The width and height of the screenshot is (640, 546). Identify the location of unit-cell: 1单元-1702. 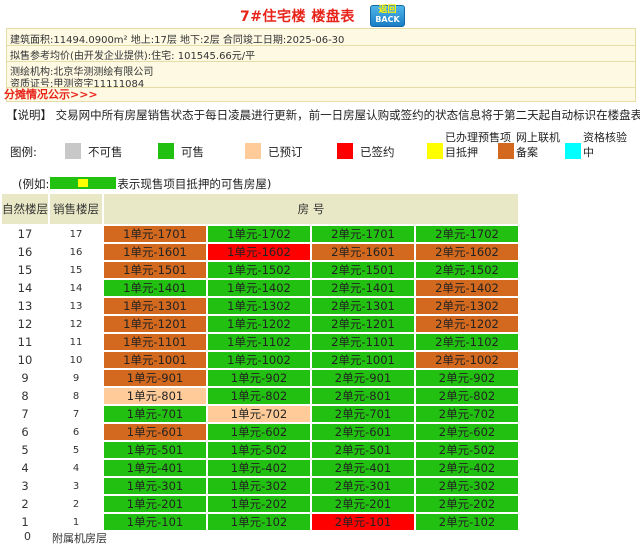
(259, 234).